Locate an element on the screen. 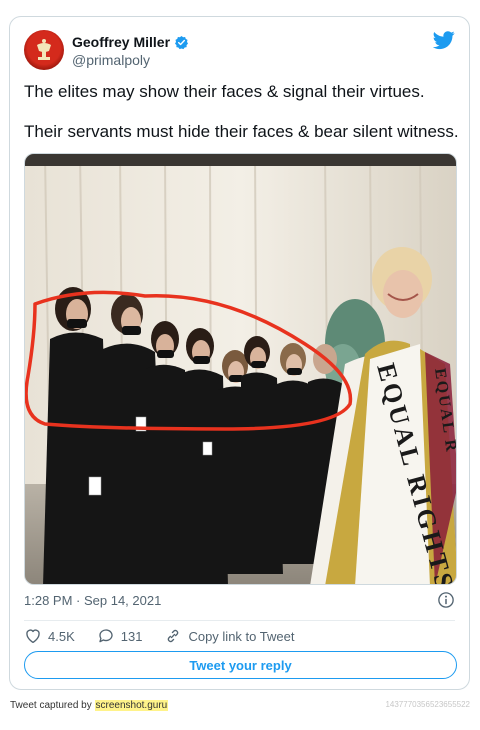  reply-icon is located at coordinates (106, 636).